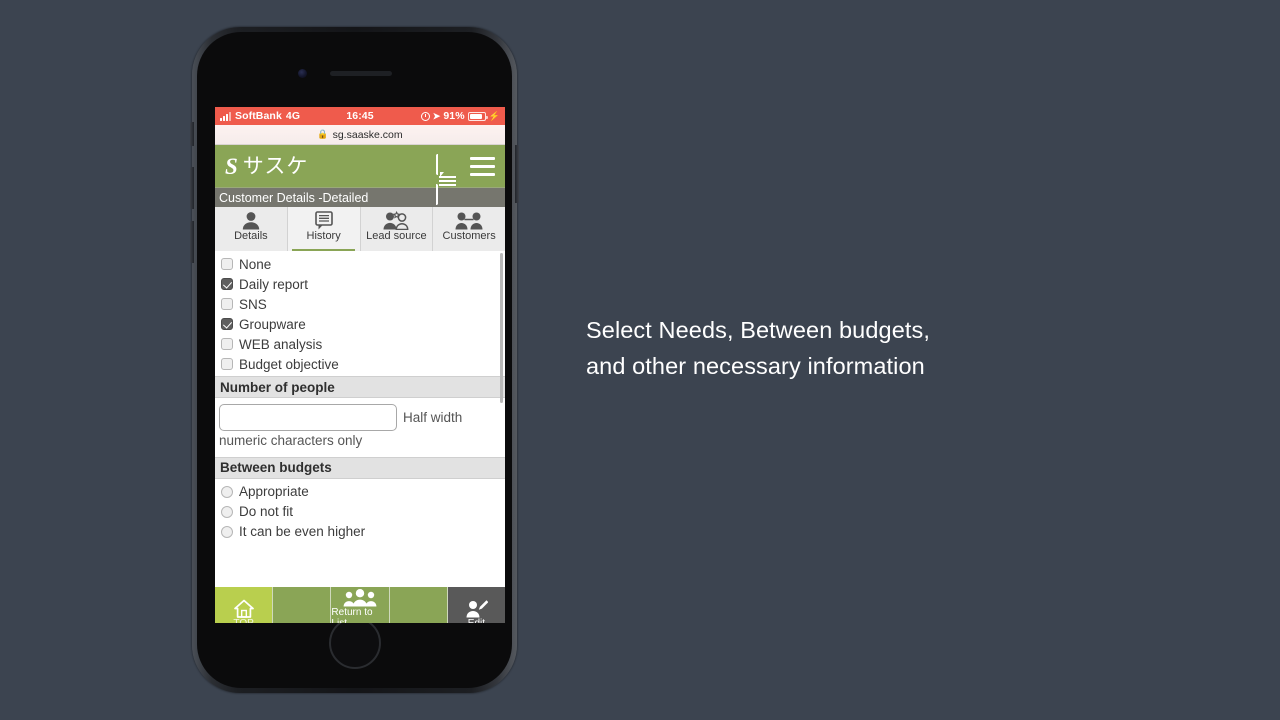 The width and height of the screenshot is (1280, 720). Describe the element at coordinates (266, 512) in the screenshot. I see `radio-label: Do not fit` at that location.